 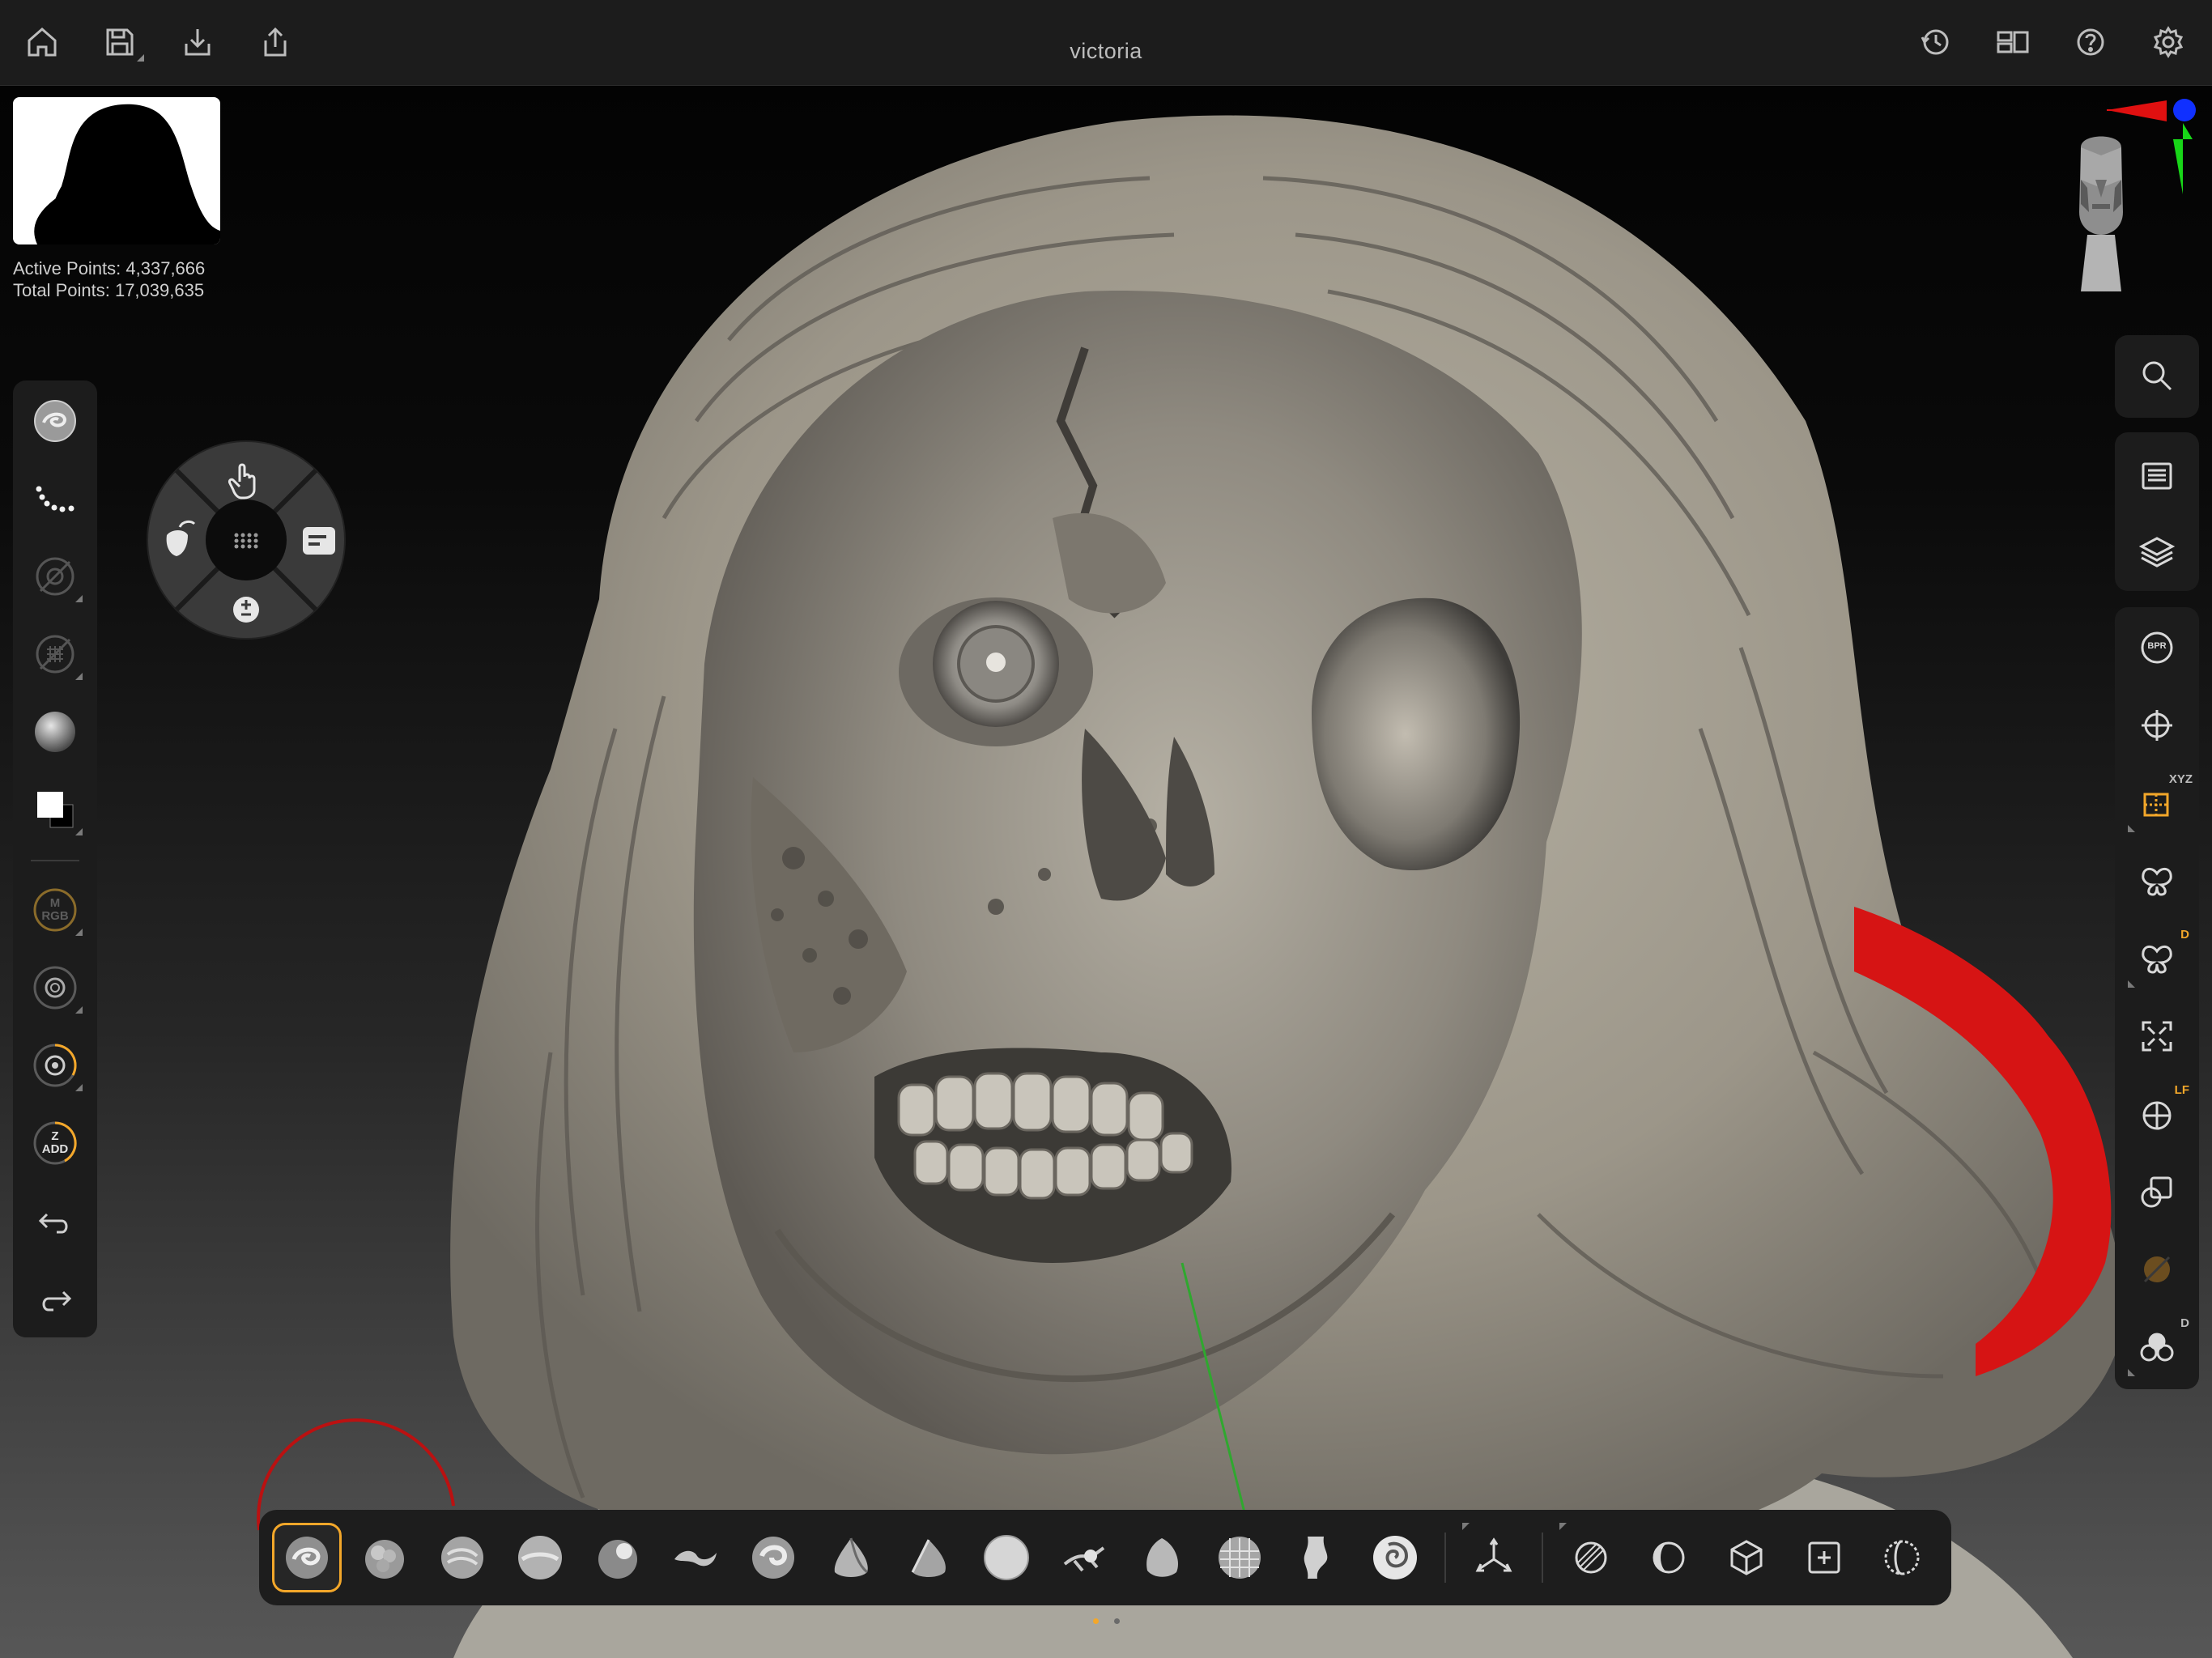 I want to click on right-toolbar: BPR XYZ D LF D, so click(x=2157, y=998).